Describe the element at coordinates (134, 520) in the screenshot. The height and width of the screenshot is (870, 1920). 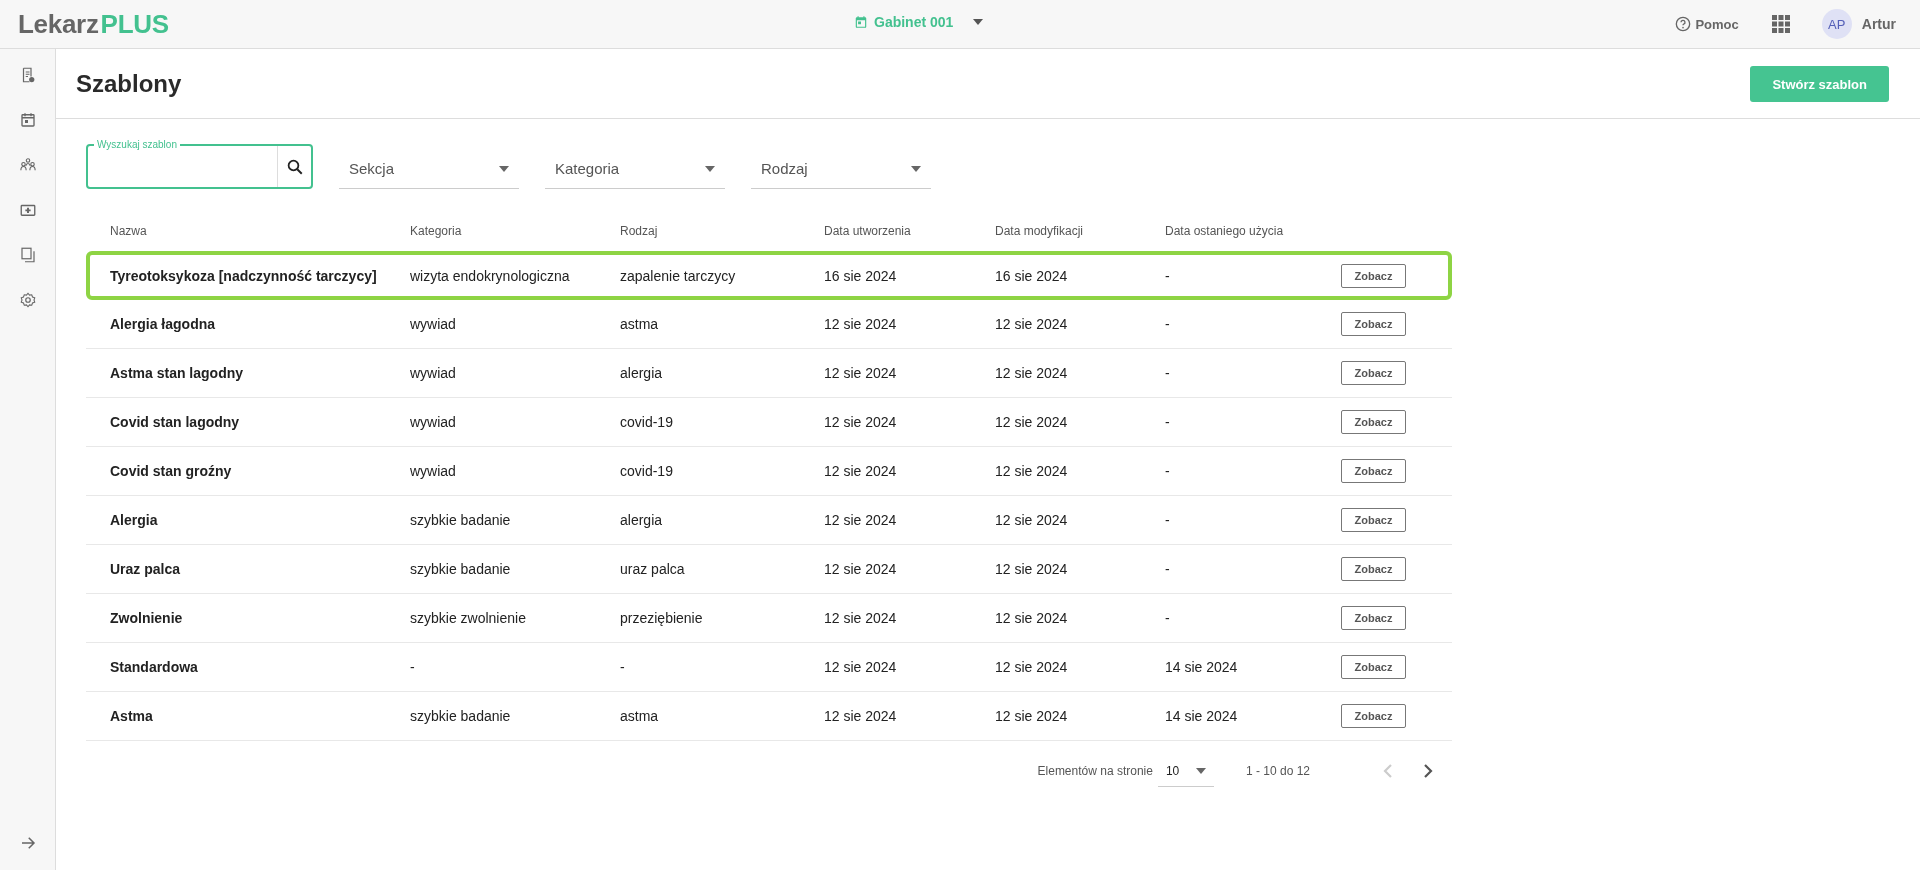
I see `table-cell: Alergia` at that location.